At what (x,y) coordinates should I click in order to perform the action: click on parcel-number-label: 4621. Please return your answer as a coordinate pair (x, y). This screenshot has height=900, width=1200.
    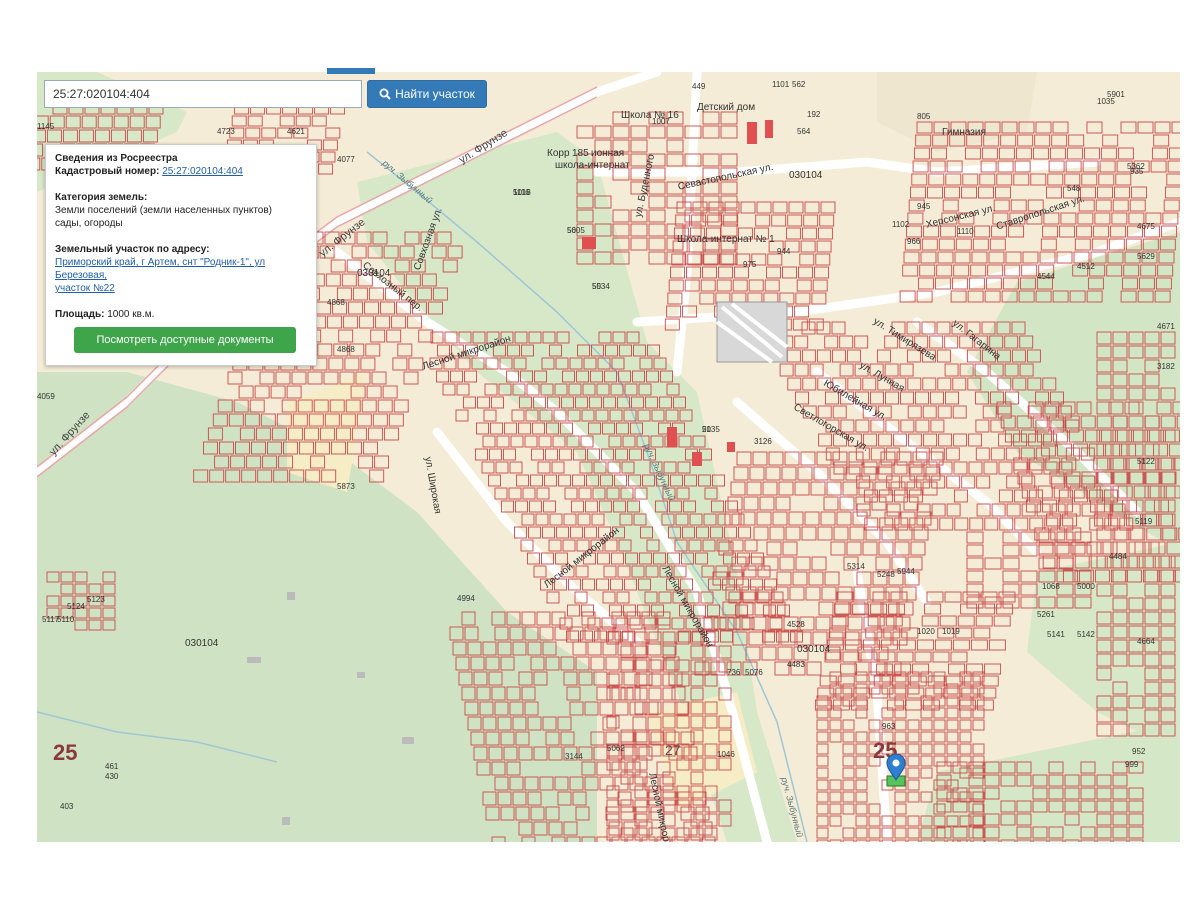
    Looking at the image, I should click on (296, 131).